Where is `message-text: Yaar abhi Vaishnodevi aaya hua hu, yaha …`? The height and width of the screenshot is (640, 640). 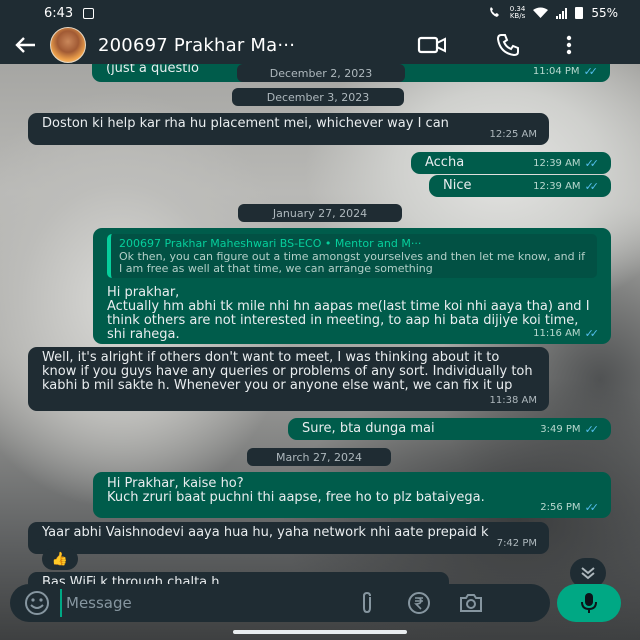 message-text: Yaar abhi Vaishnodevi aaya hua hu, yaha … is located at coordinates (265, 532).